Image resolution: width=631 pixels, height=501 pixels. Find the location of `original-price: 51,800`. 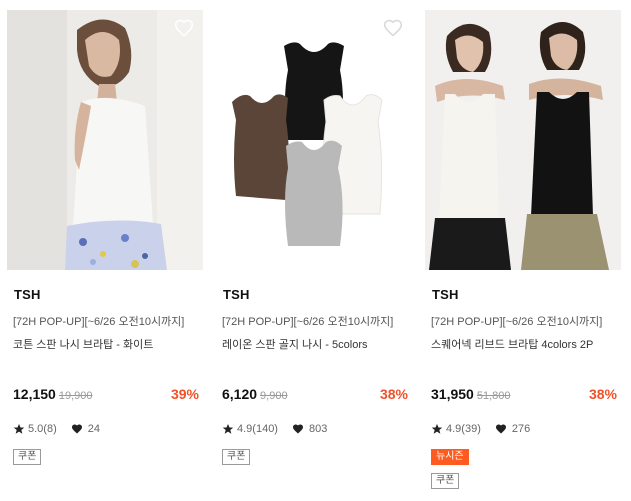

original-price: 51,800 is located at coordinates (493, 396).